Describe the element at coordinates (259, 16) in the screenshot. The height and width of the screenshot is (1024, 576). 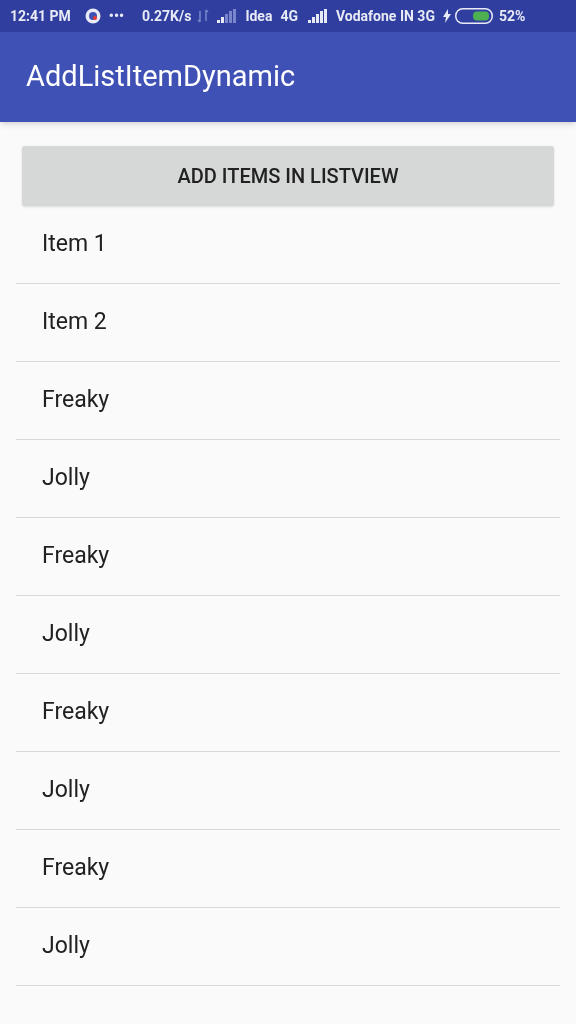
I see `carrier-name: Idea` at that location.